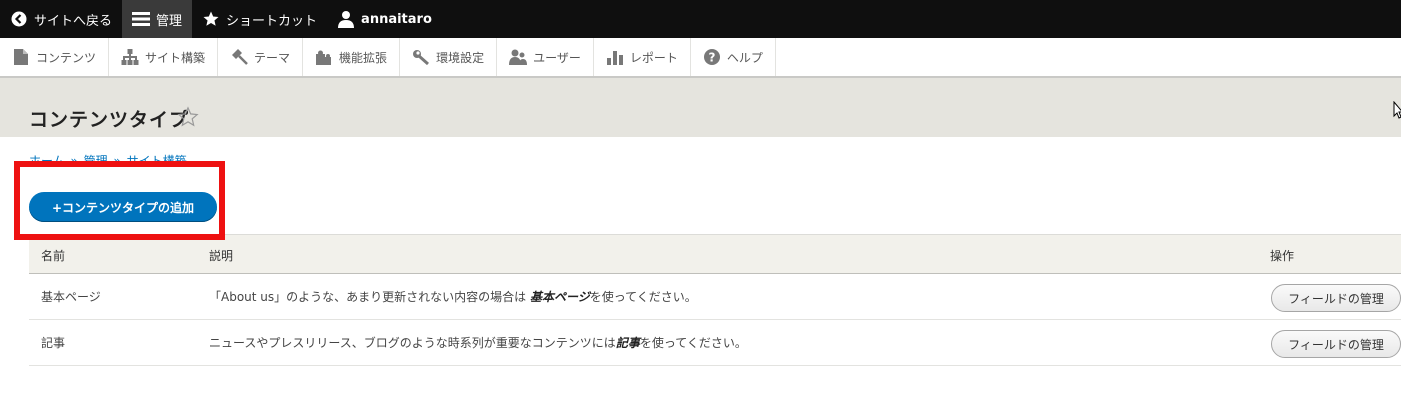 The width and height of the screenshot is (1401, 401). I want to click on wrench-icon, so click(421, 57).